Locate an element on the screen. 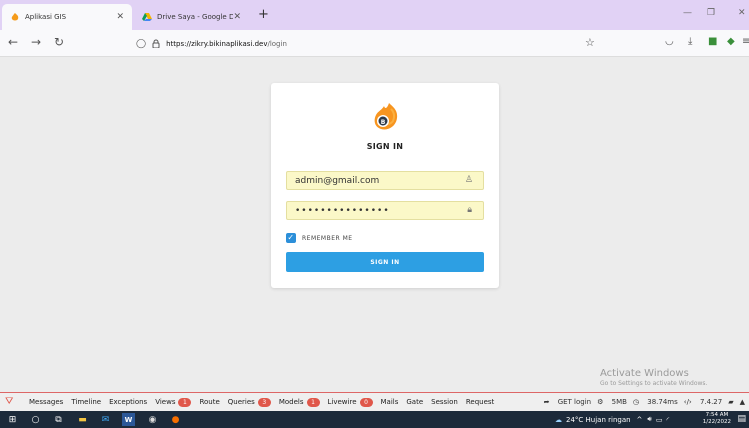  lock-icon is located at coordinates (156, 43).